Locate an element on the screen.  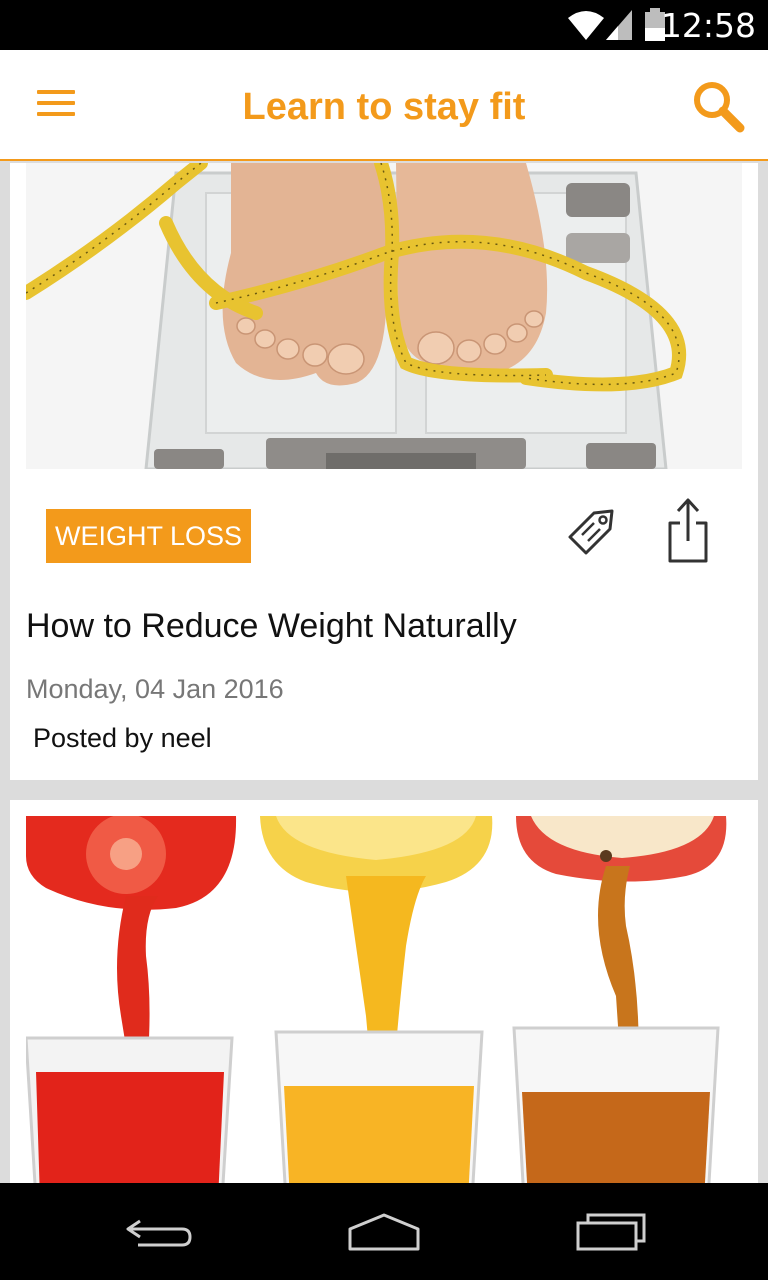
post-author: Posted by neel is located at coordinates (122, 738).